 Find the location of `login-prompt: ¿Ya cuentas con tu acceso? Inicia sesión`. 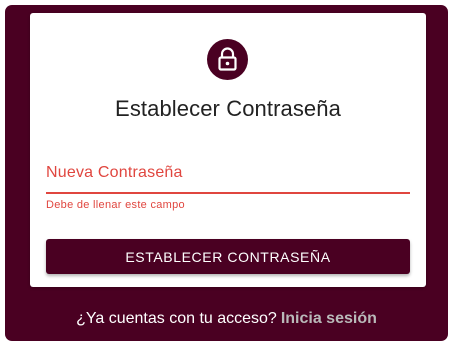

login-prompt: ¿Ya cuentas con tu acceso? Inicia sesión is located at coordinates (226, 319).